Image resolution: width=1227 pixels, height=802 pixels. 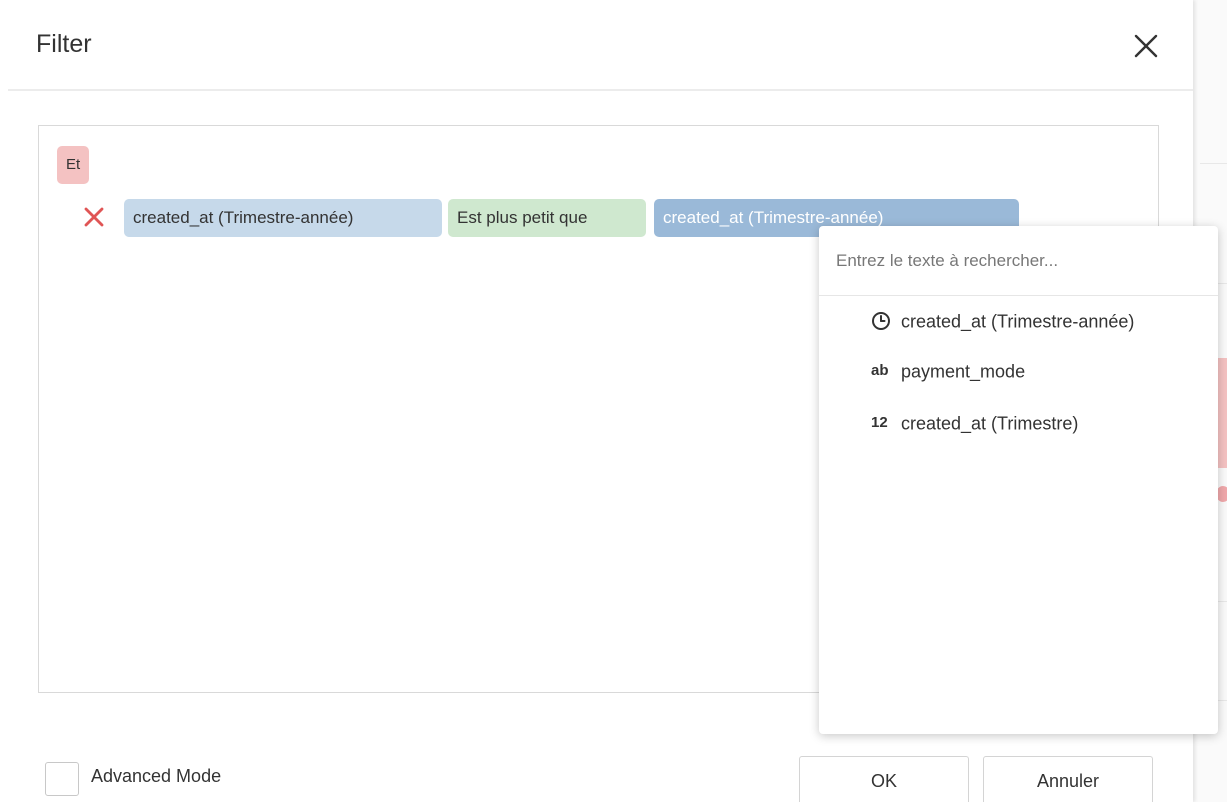 What do you see at coordinates (64, 44) in the screenshot?
I see `dialog-title: Filter` at bounding box center [64, 44].